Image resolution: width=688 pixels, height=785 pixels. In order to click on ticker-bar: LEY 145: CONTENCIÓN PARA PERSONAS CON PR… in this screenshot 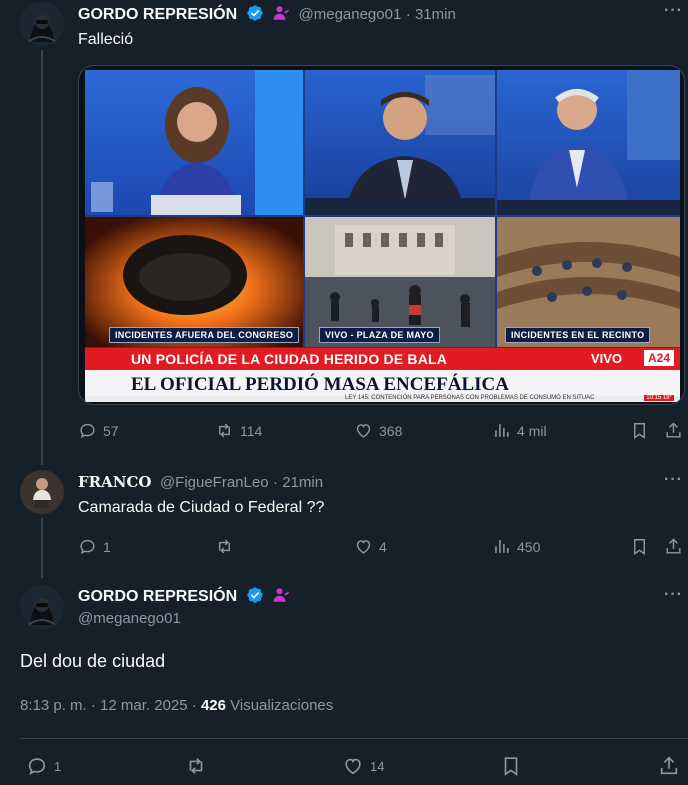, I will do `click(382, 398)`.